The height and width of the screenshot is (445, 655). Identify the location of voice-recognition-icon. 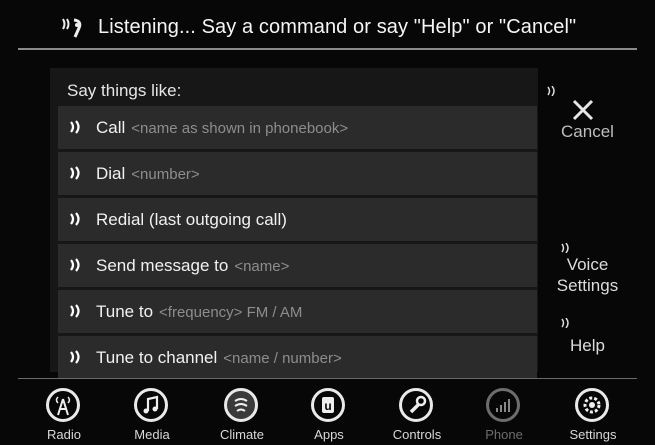
(72, 28).